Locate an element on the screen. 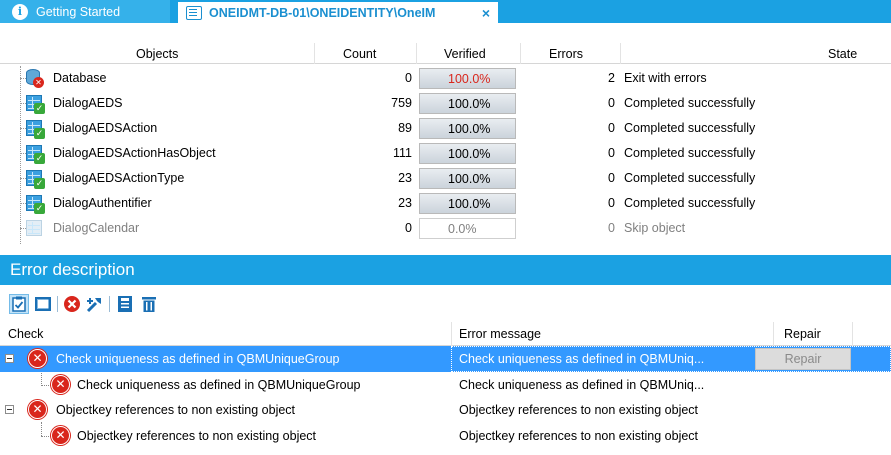 This screenshot has height=455, width=891. object-count: 759 is located at coordinates (401, 103).